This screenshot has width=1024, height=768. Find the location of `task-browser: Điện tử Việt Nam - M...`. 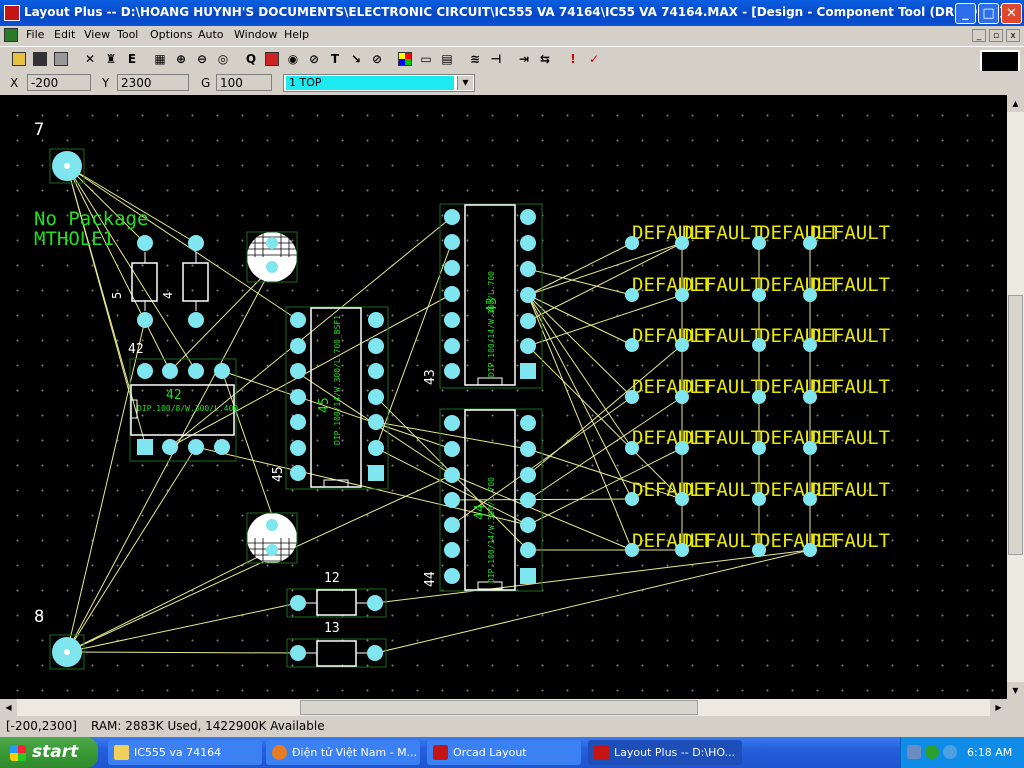

task-browser: Điện tử Việt Nam - M... is located at coordinates (343, 752).